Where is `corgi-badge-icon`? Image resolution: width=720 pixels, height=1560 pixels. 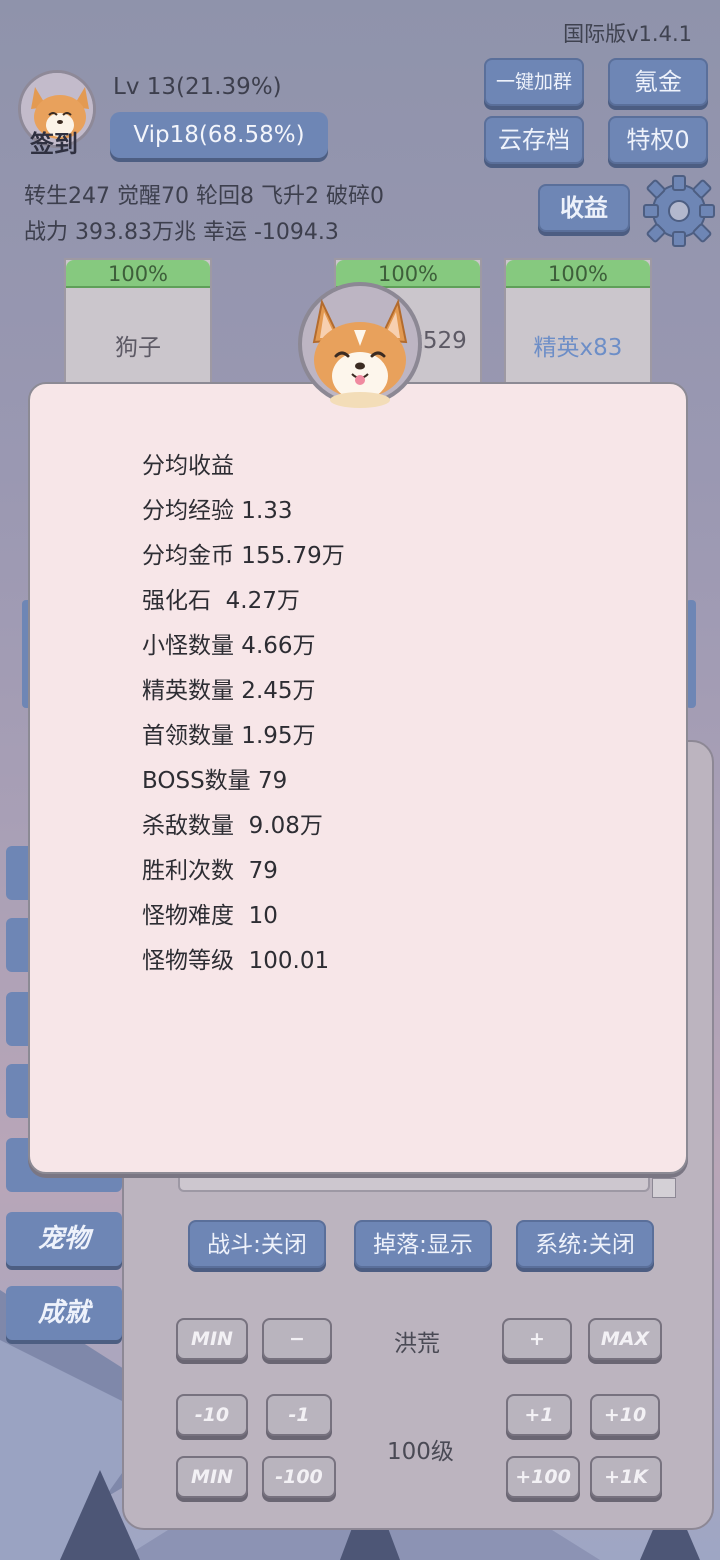 corgi-badge-icon is located at coordinates (360, 344).